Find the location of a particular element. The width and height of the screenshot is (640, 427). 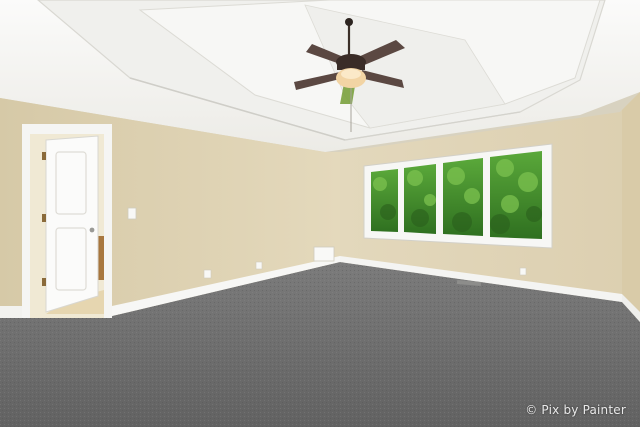

photographer-watermark: © Pix by Painter is located at coordinates (575, 410).